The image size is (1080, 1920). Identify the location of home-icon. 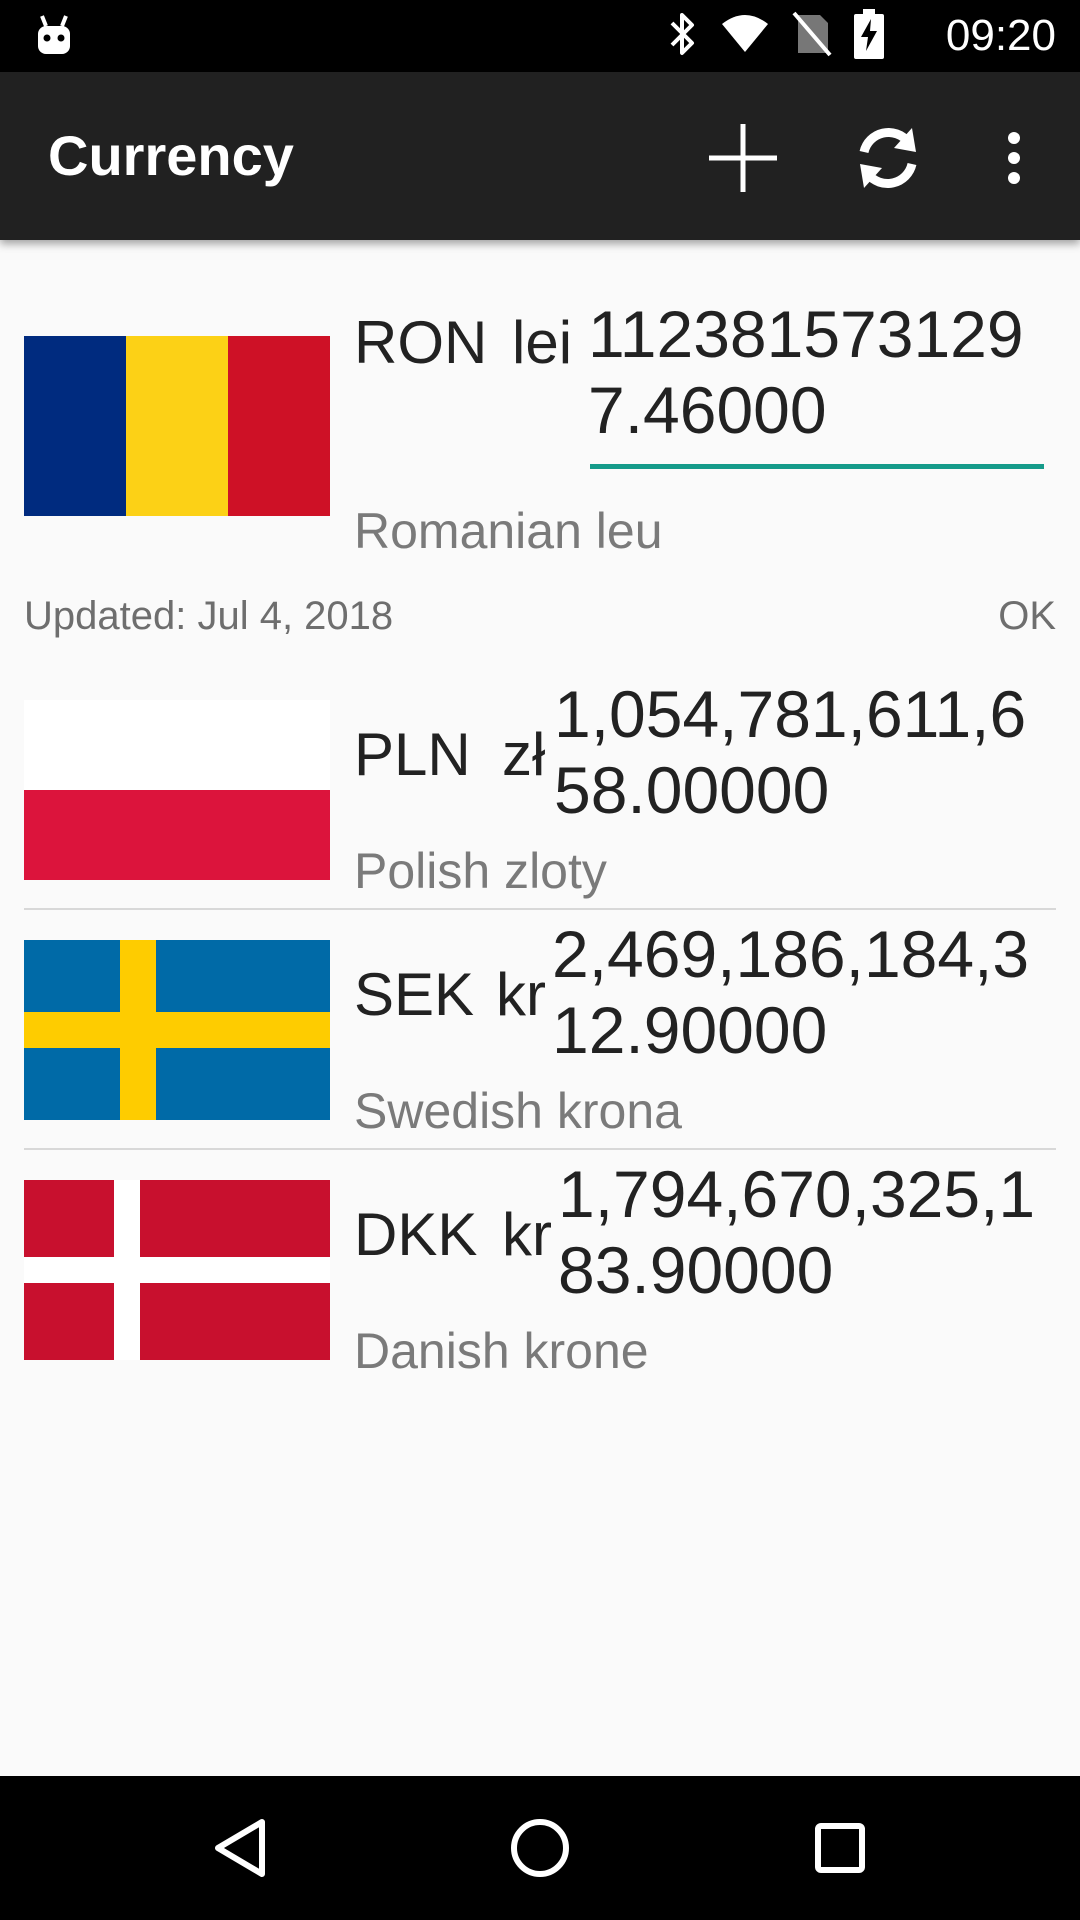
(540, 1850).